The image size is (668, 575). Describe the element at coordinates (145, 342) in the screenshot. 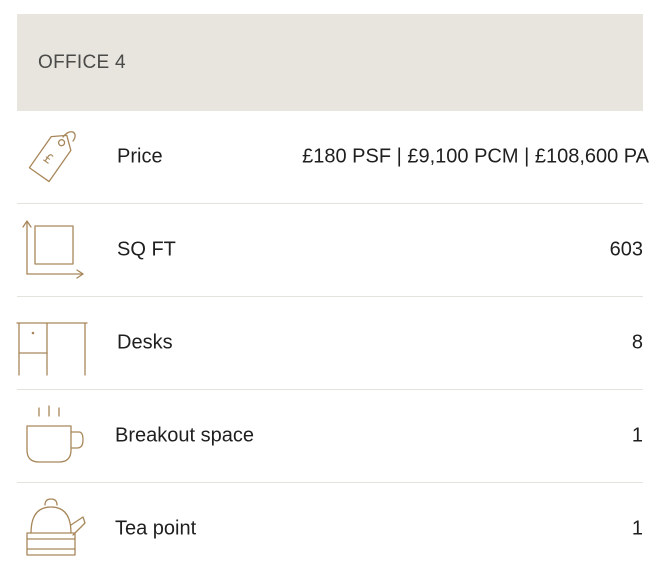

I see `spec-label: Desks` at that location.